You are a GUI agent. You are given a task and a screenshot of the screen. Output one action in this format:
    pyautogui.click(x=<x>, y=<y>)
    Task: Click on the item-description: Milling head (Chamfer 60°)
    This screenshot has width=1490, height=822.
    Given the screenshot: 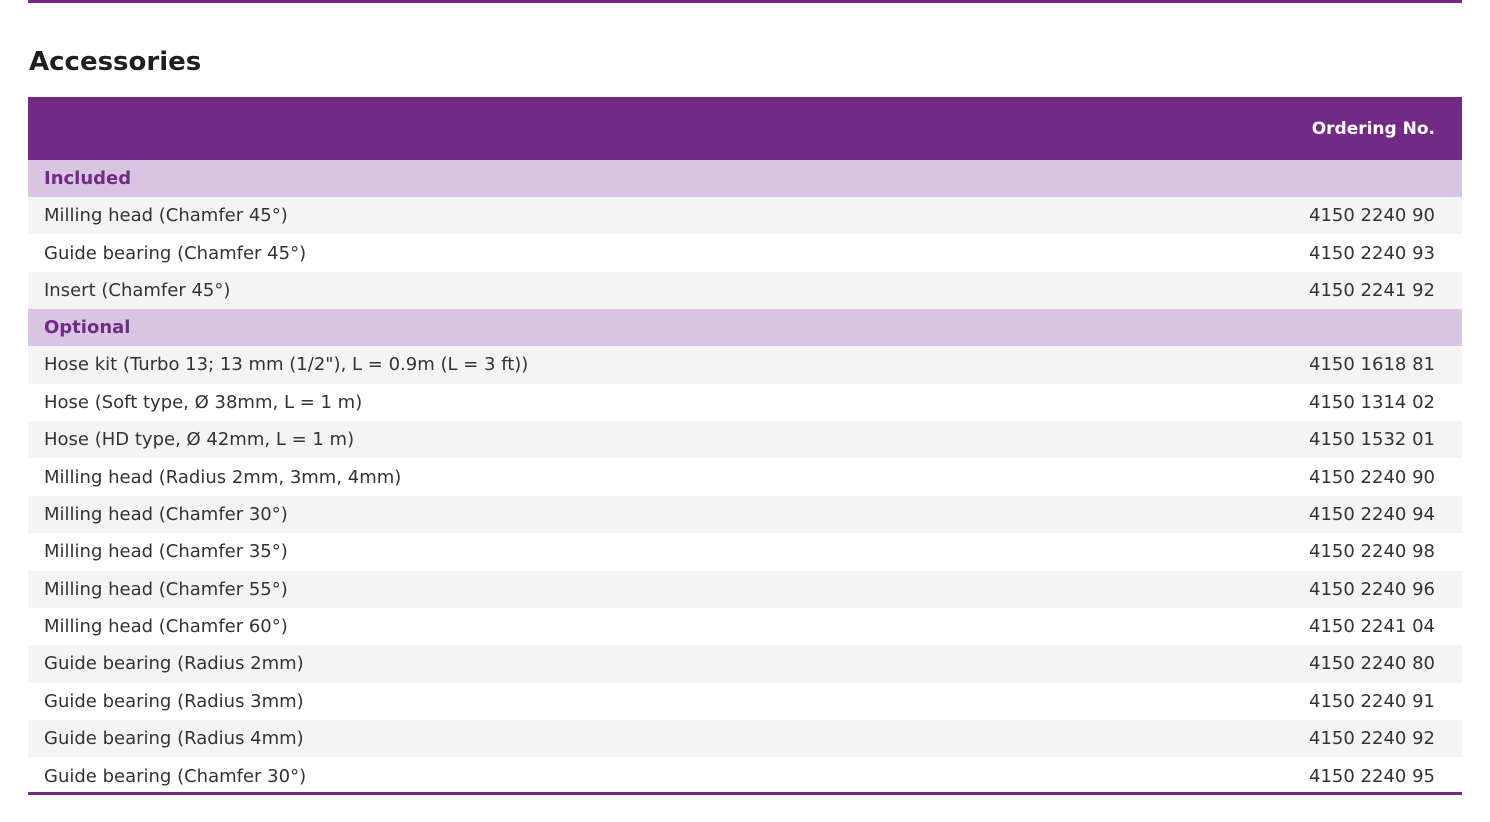 What is the action you would take?
    pyautogui.click(x=166, y=627)
    